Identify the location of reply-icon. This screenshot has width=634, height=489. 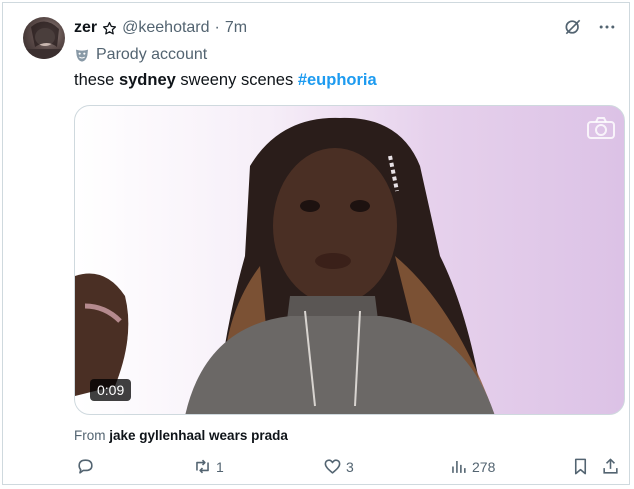
(85, 466).